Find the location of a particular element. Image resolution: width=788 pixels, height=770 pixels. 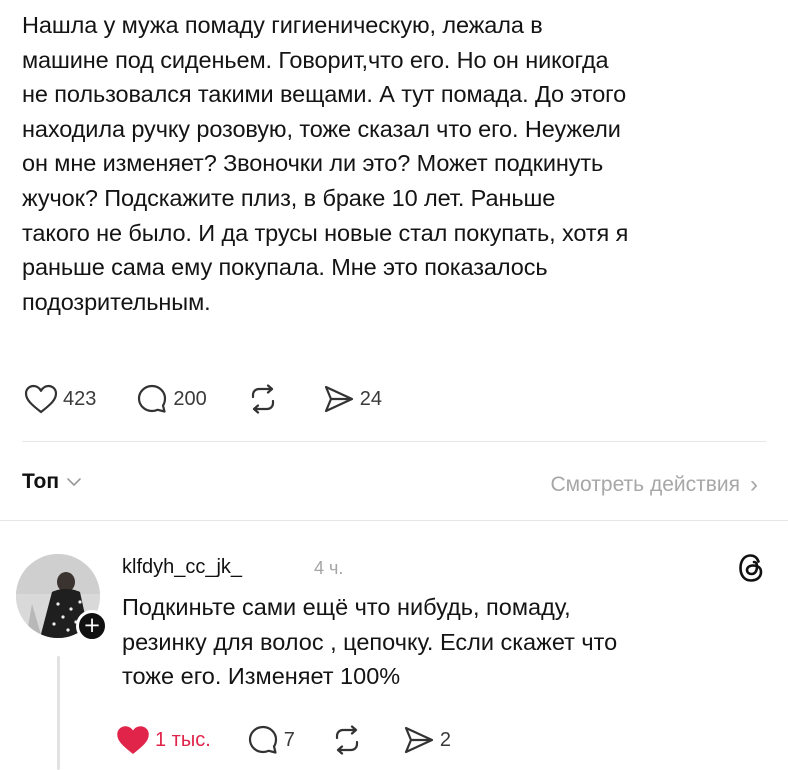

post-text-line: подозрительным. is located at coordinates (116, 301).